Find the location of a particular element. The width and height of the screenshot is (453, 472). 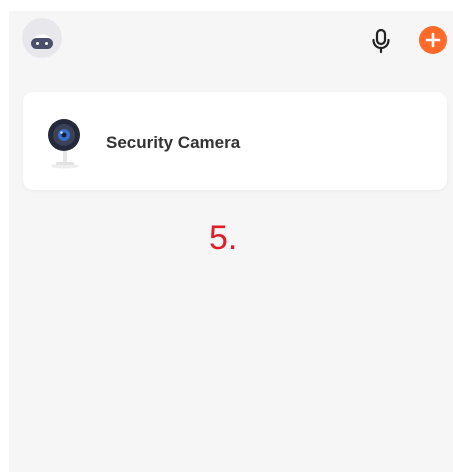

step-annotation-label: 5. is located at coordinates (223, 238).